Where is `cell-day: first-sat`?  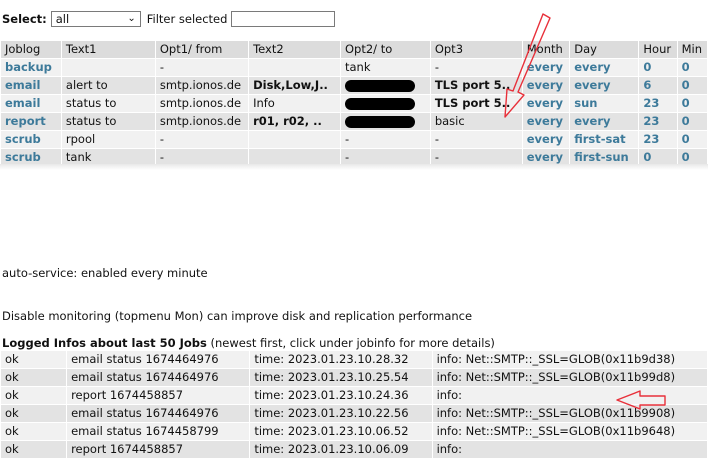
cell-day: first-sat is located at coordinates (604, 139).